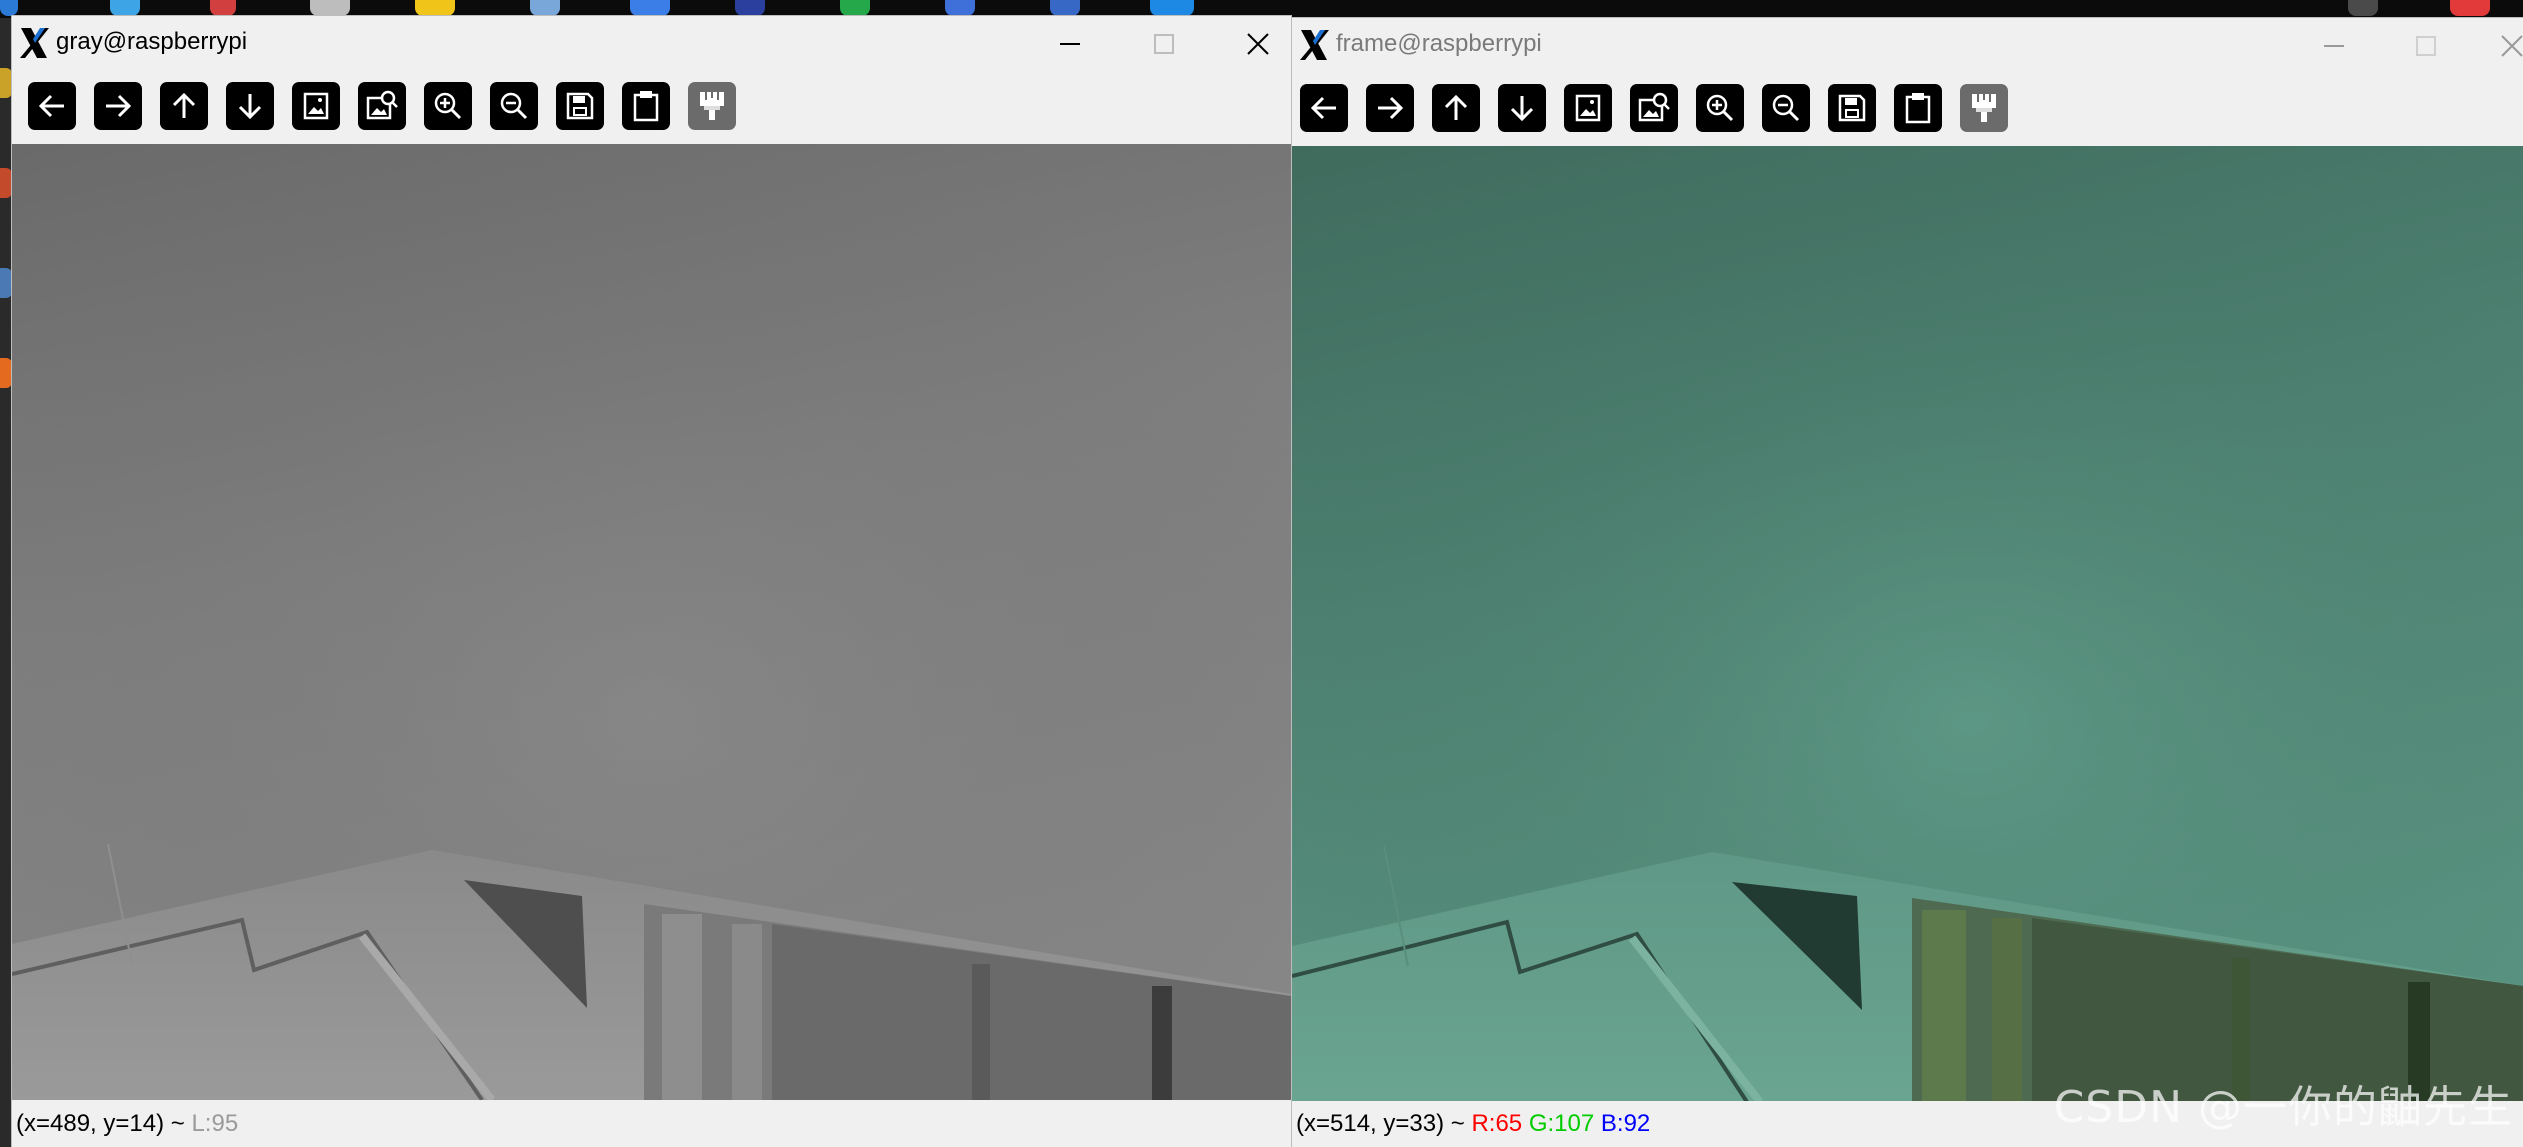 The width and height of the screenshot is (2523, 1147). What do you see at coordinates (215, 1123) in the screenshot?
I see `status-luminance: L:95` at bounding box center [215, 1123].